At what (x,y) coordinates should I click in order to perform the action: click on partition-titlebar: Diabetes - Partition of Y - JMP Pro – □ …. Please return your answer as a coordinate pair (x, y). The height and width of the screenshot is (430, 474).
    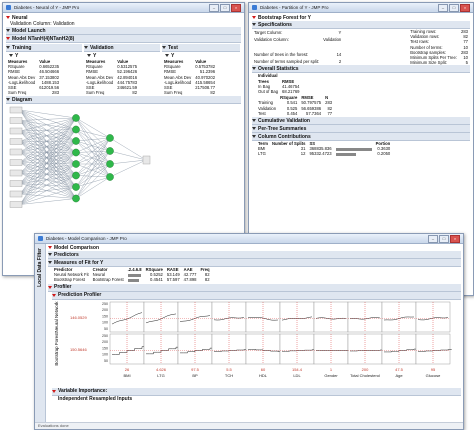
    Looking at the image, I should click on (361, 8).